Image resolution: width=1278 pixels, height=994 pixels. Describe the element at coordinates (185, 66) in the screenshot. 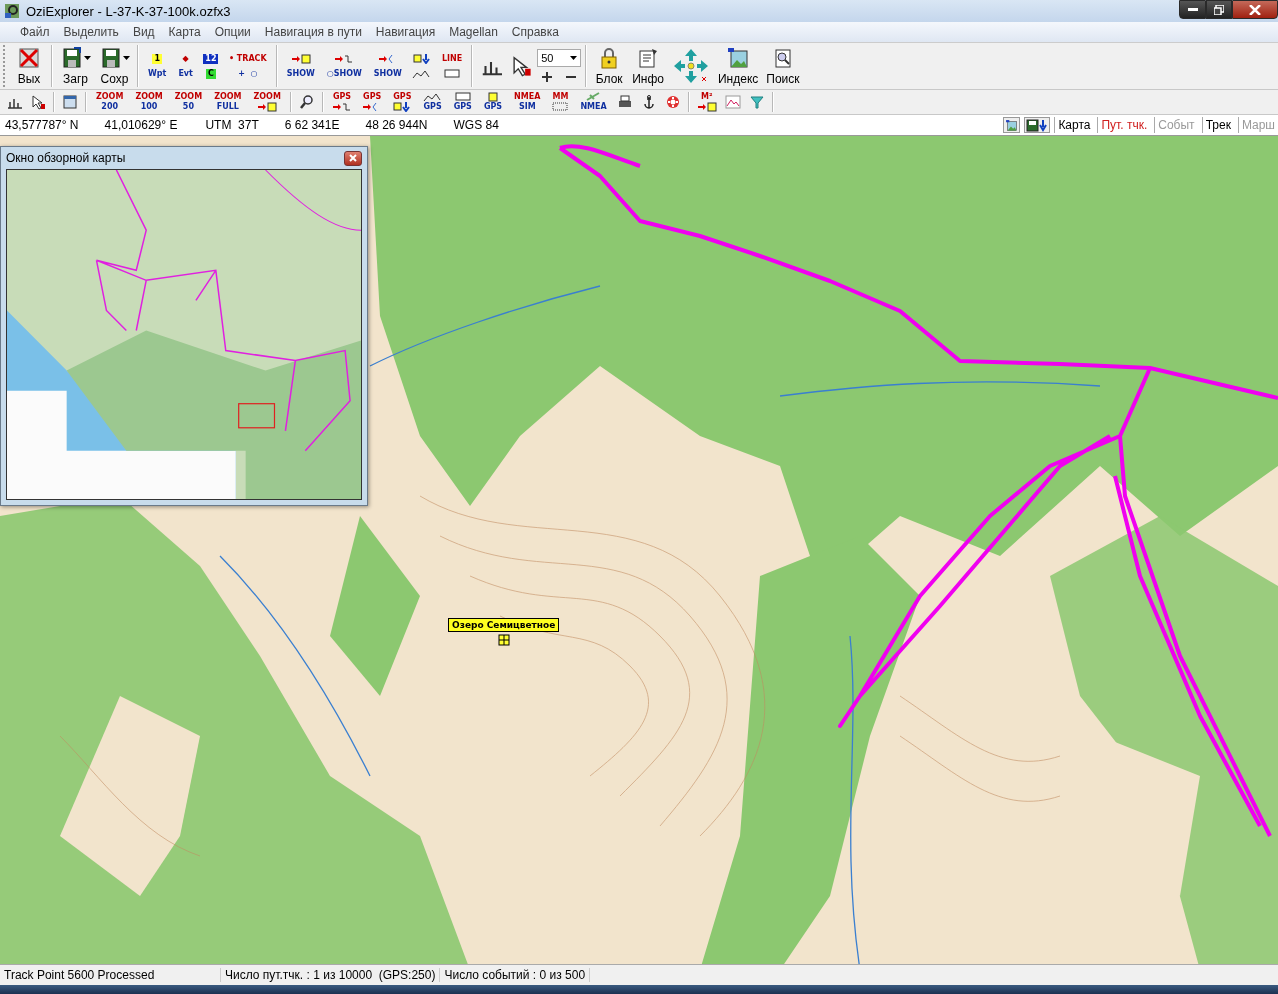

I see `toolbar-button: ◆ Evt` at that location.